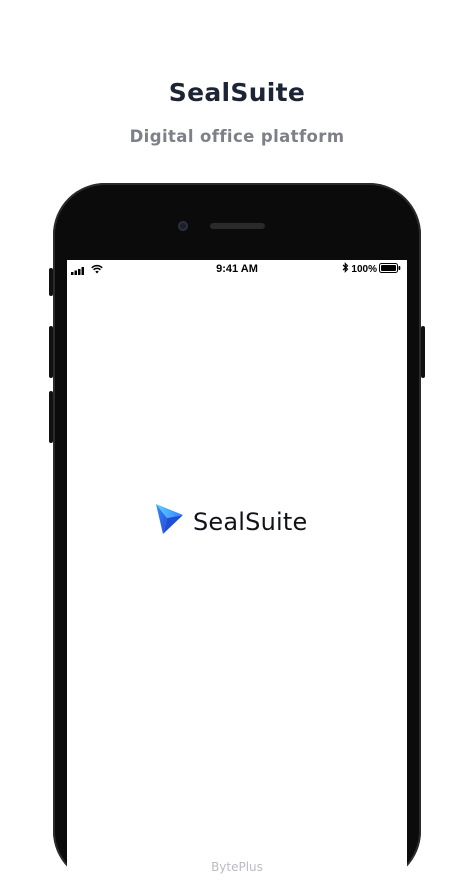  What do you see at coordinates (51, 352) in the screenshot?
I see `volume-up-button` at bounding box center [51, 352].